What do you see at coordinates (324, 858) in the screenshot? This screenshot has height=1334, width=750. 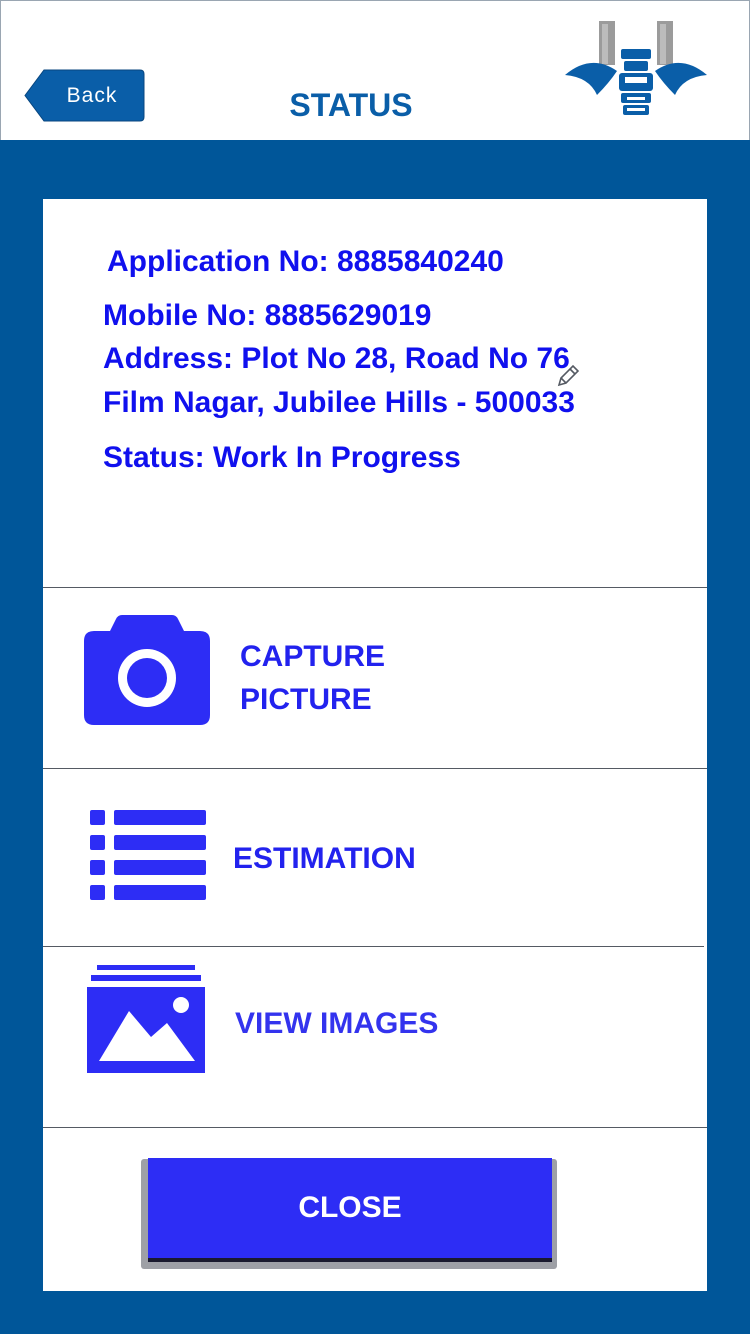 I see `estimation-label: ESTIMATION` at bounding box center [324, 858].